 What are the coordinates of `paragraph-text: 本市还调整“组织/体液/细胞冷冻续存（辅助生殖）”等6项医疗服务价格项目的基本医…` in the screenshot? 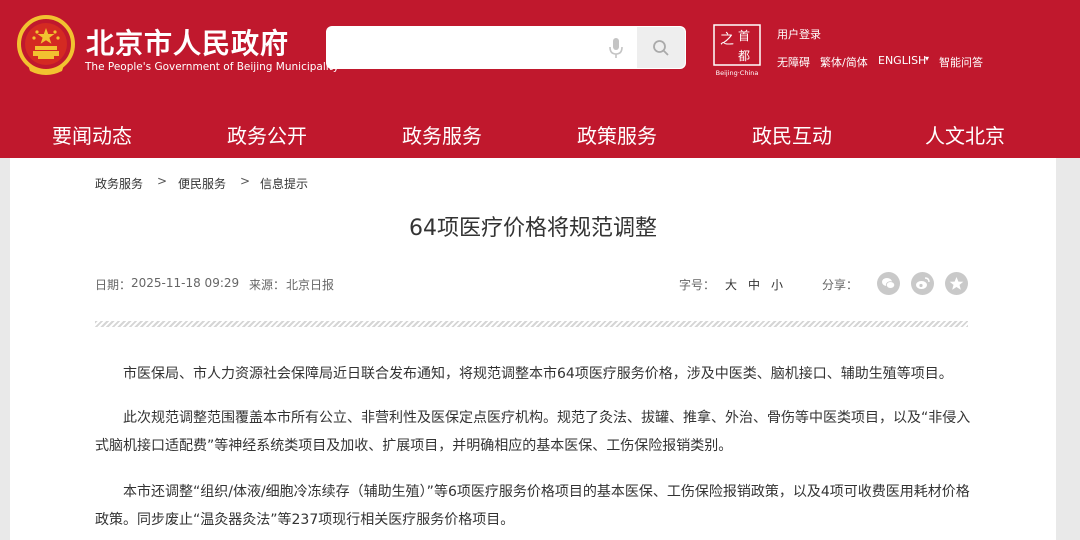 It's located at (532, 506).